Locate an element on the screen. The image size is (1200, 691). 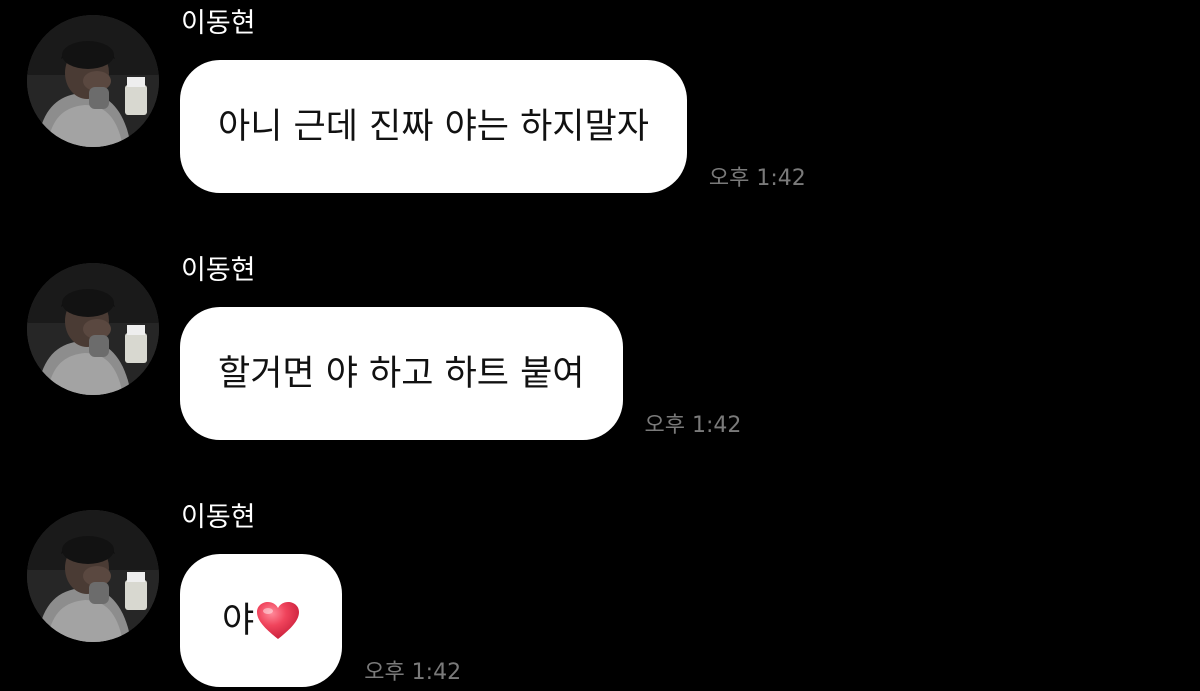
message-row: 야 오후 1:42 is located at coordinates (320, 620).